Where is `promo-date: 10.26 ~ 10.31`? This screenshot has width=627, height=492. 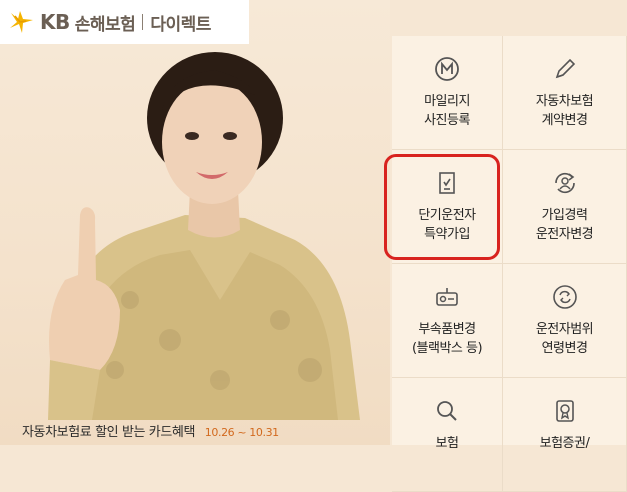 promo-date: 10.26 ~ 10.31 is located at coordinates (241, 432).